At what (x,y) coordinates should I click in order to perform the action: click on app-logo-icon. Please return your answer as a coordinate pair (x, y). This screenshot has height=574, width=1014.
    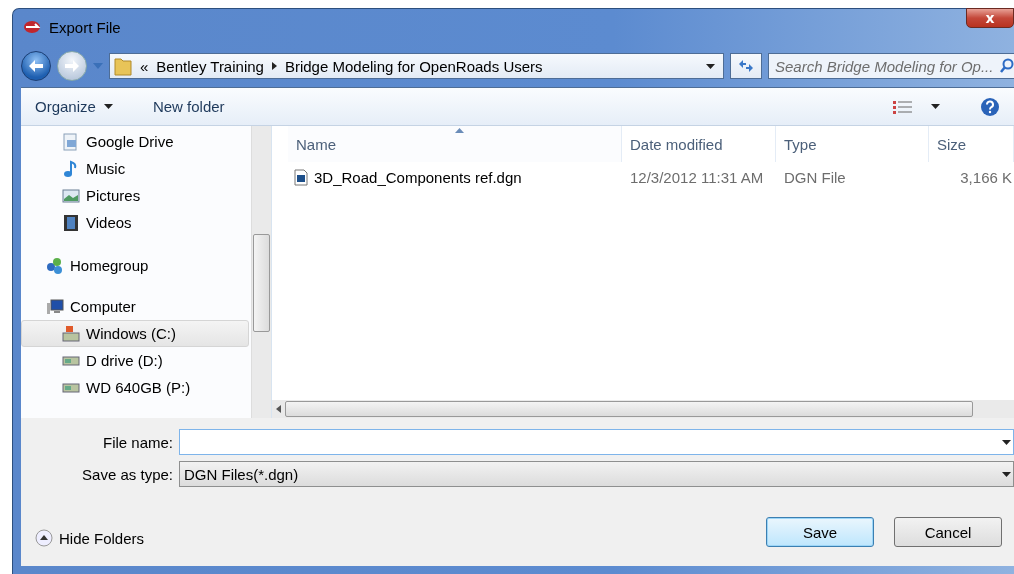
    Looking at the image, I should click on (32, 27).